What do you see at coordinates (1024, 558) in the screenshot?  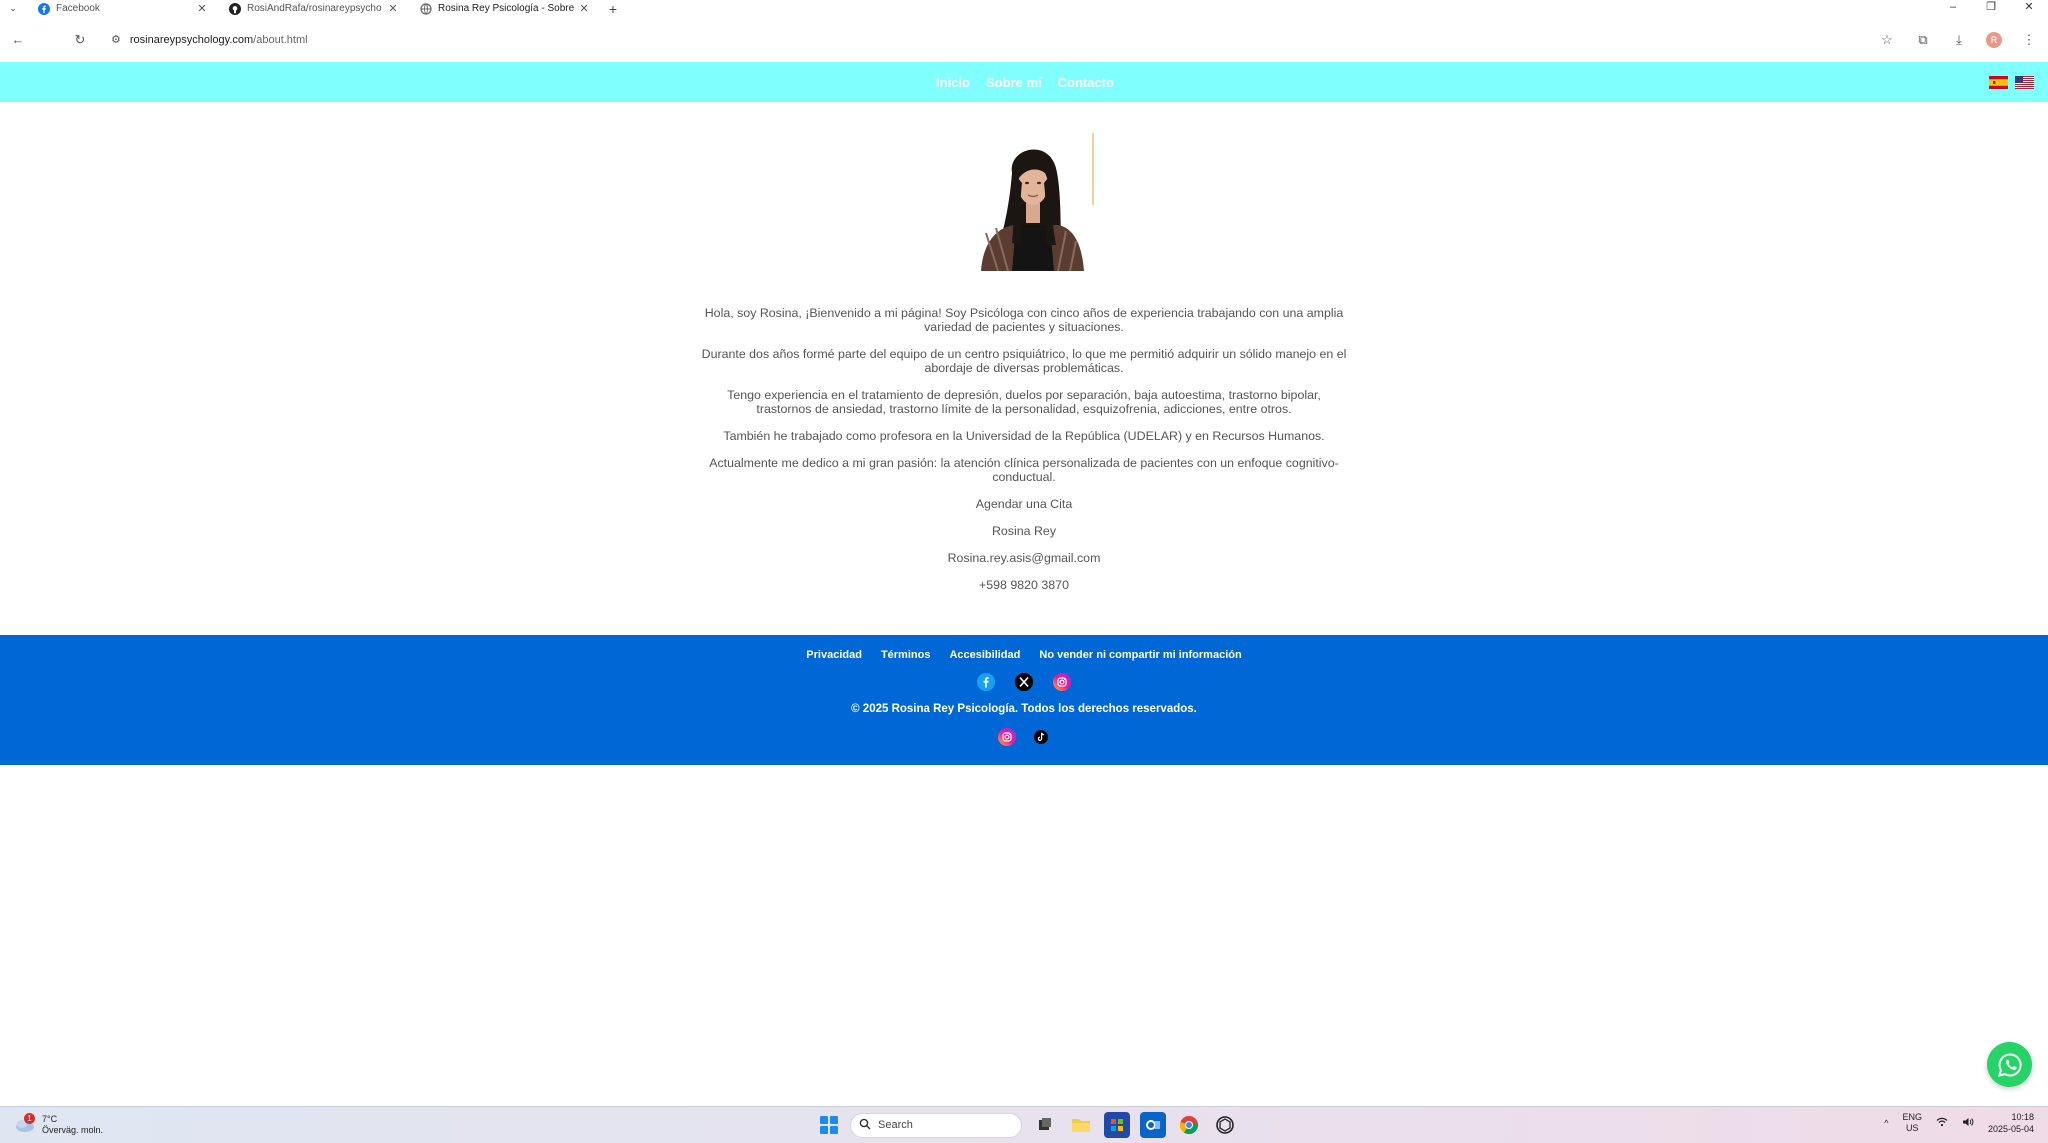 I see `contact-email: Rosina.rey.asis@gmail.com` at bounding box center [1024, 558].